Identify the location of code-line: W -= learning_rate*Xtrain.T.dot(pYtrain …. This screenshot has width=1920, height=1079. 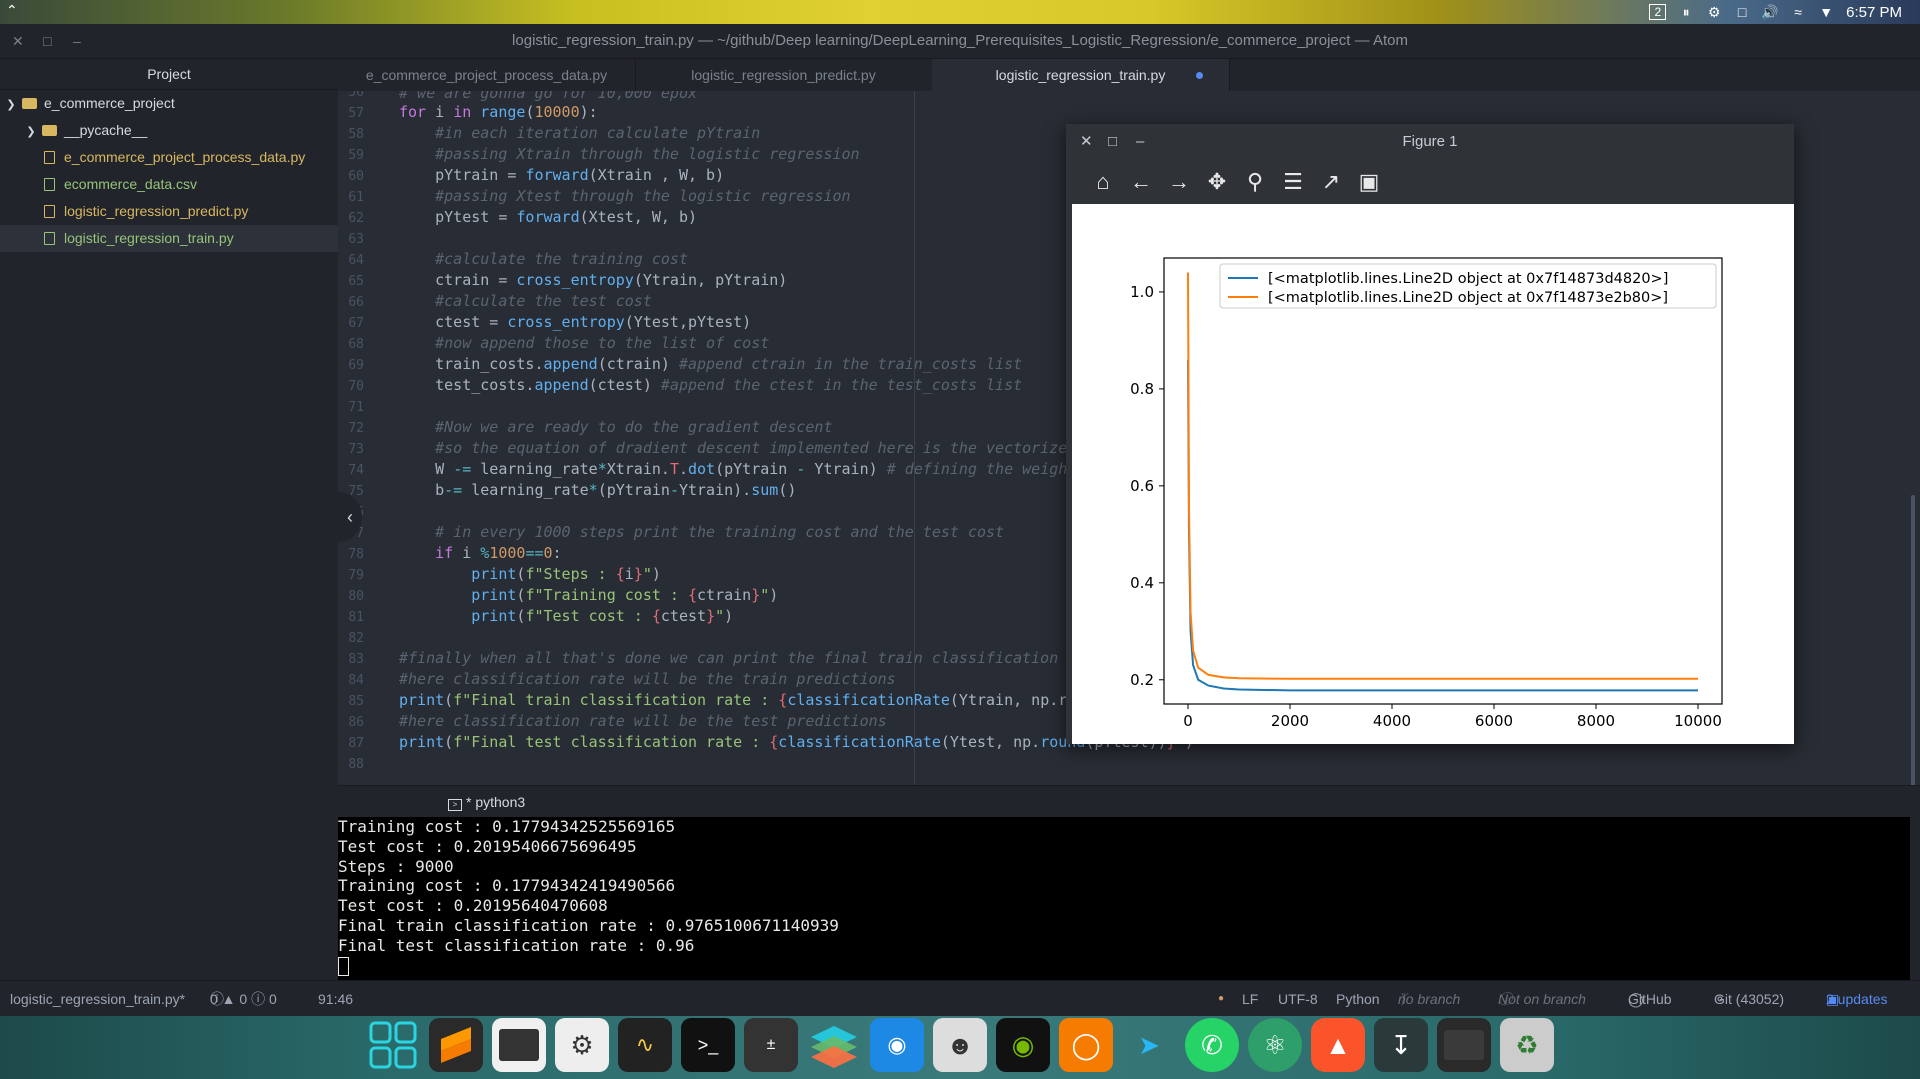
(733, 469).